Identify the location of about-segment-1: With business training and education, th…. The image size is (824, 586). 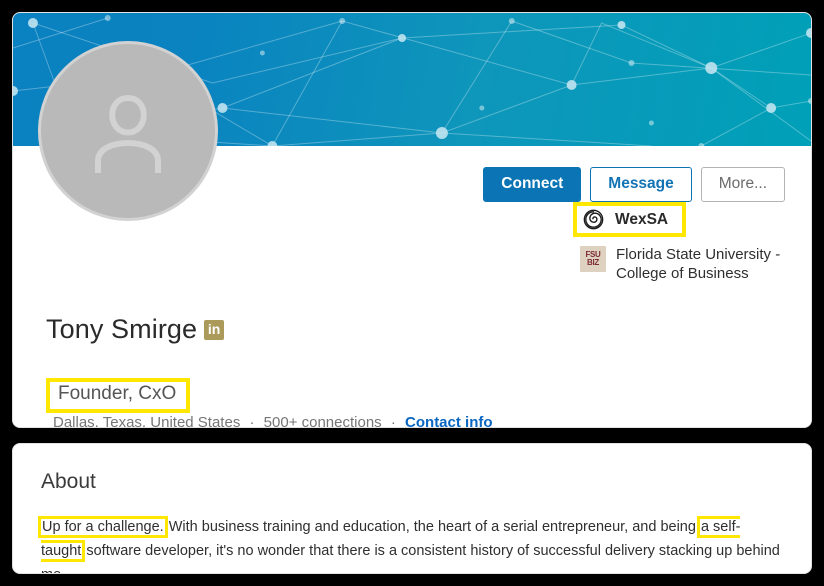
(432, 527).